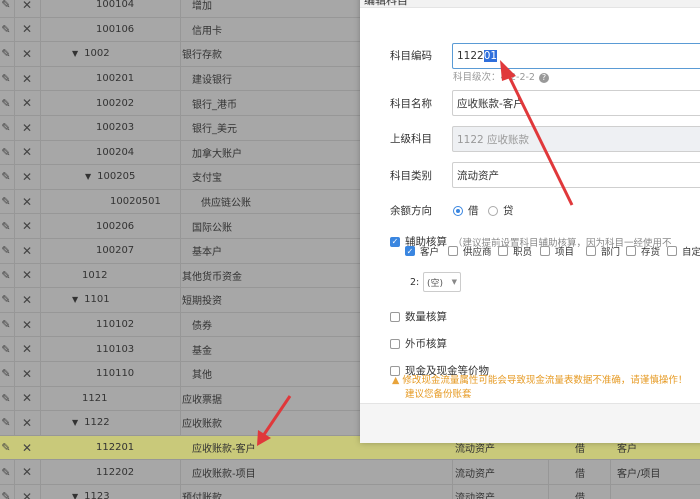 This screenshot has width=700, height=499. Describe the element at coordinates (508, 70) in the screenshot. I see `arrow-to-code-head` at that location.